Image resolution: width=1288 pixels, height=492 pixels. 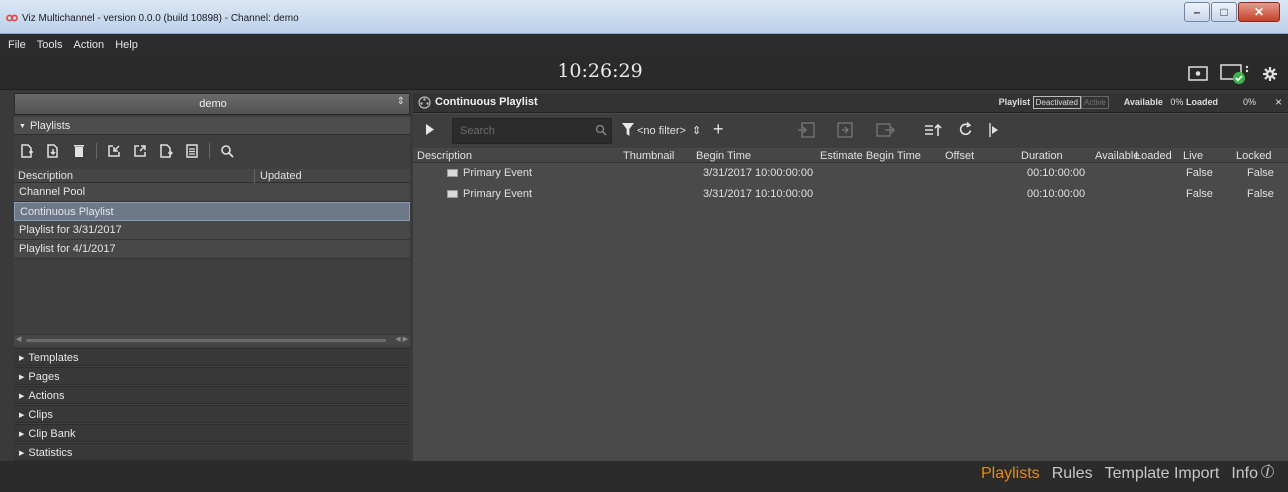 I want to click on channel-selector: demo ⇕, so click(x=212, y=104).